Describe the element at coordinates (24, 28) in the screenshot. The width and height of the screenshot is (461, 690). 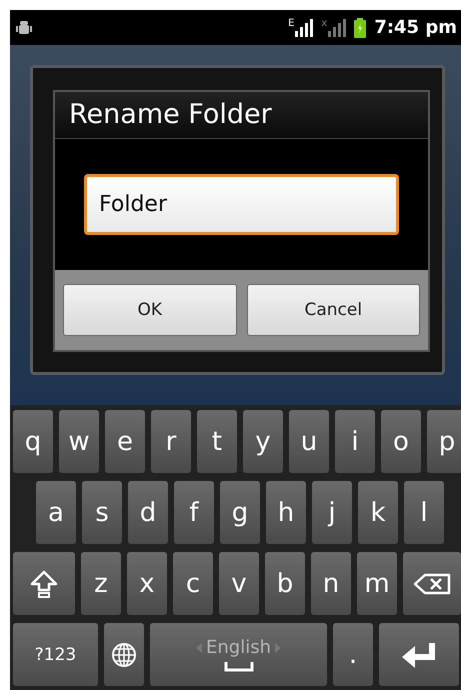
I see `android-icon` at that location.